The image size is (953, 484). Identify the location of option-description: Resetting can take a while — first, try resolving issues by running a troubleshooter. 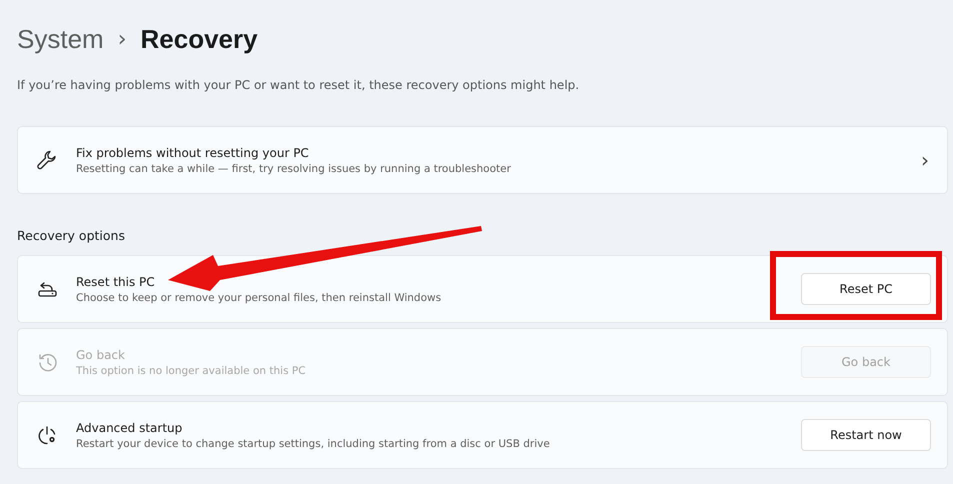
(294, 168).